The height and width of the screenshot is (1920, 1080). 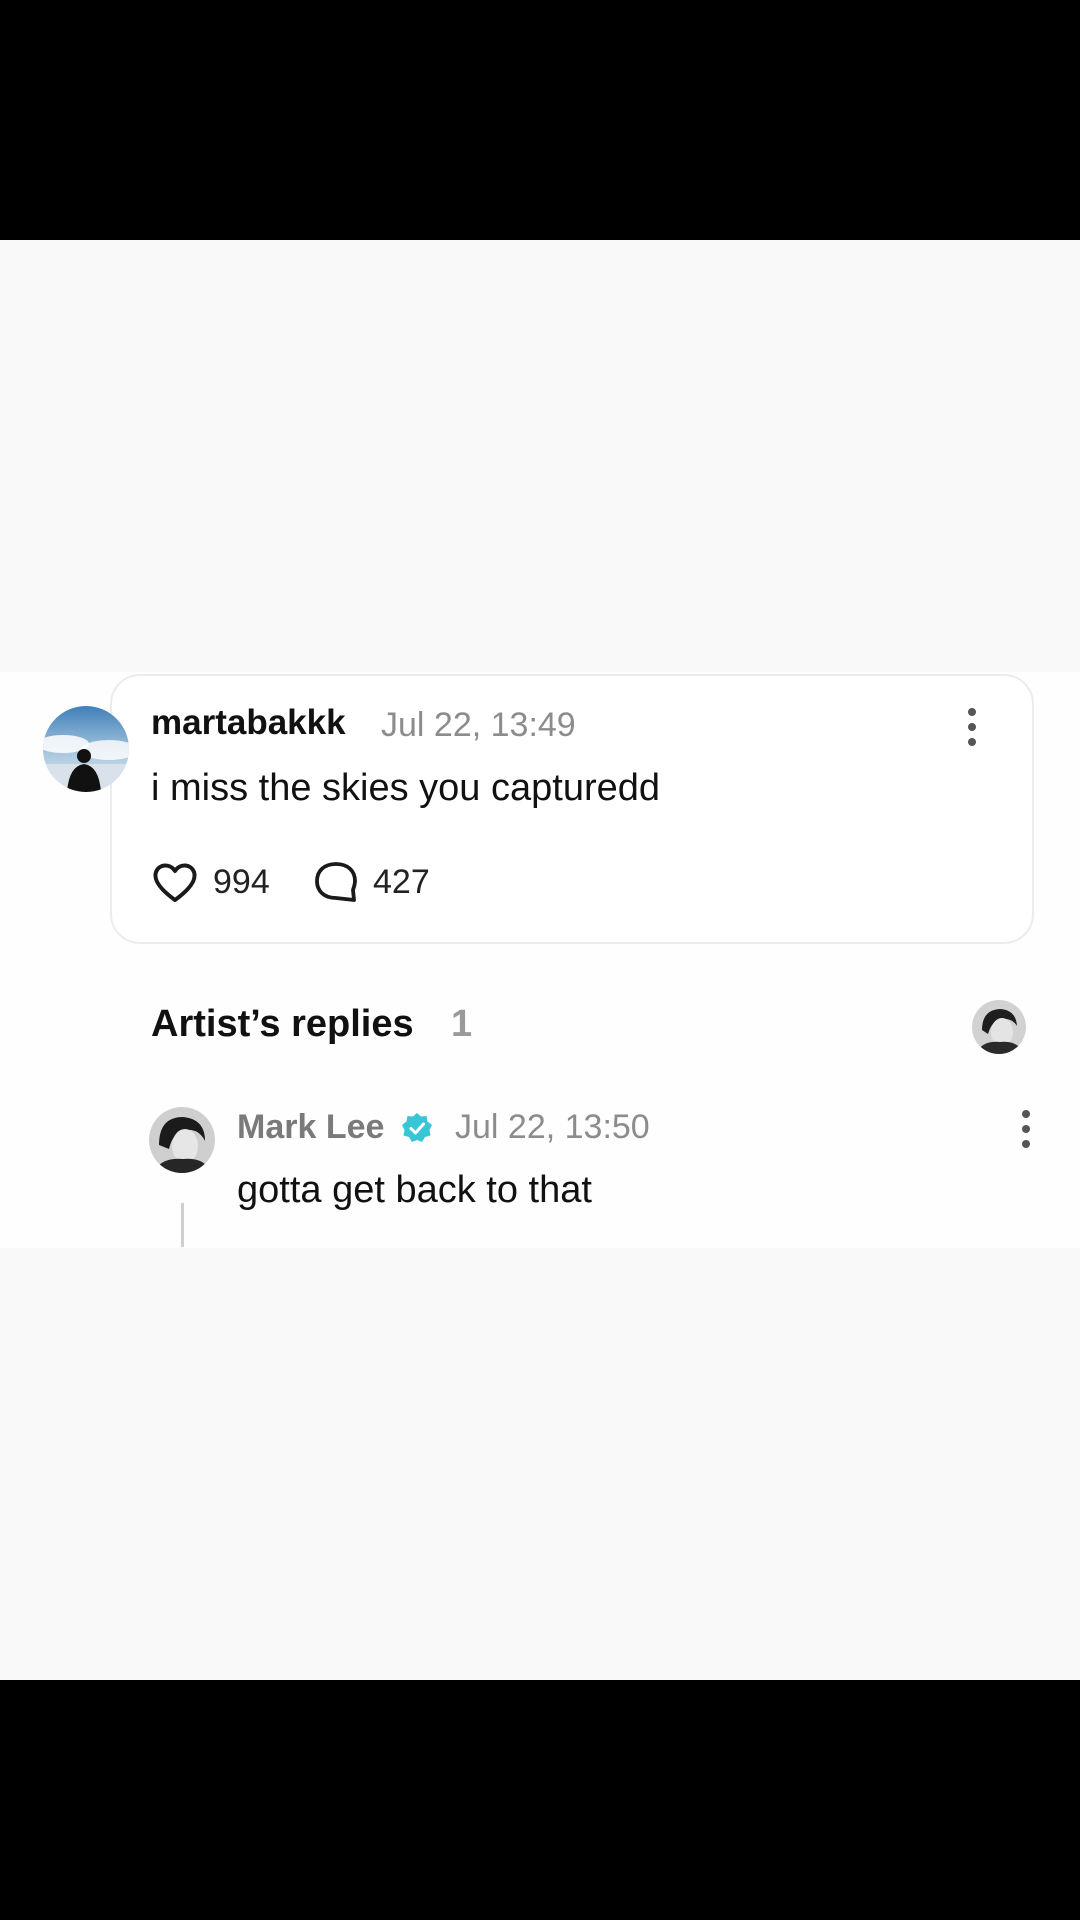 I want to click on verified-badge-icon, so click(x=417, y=1128).